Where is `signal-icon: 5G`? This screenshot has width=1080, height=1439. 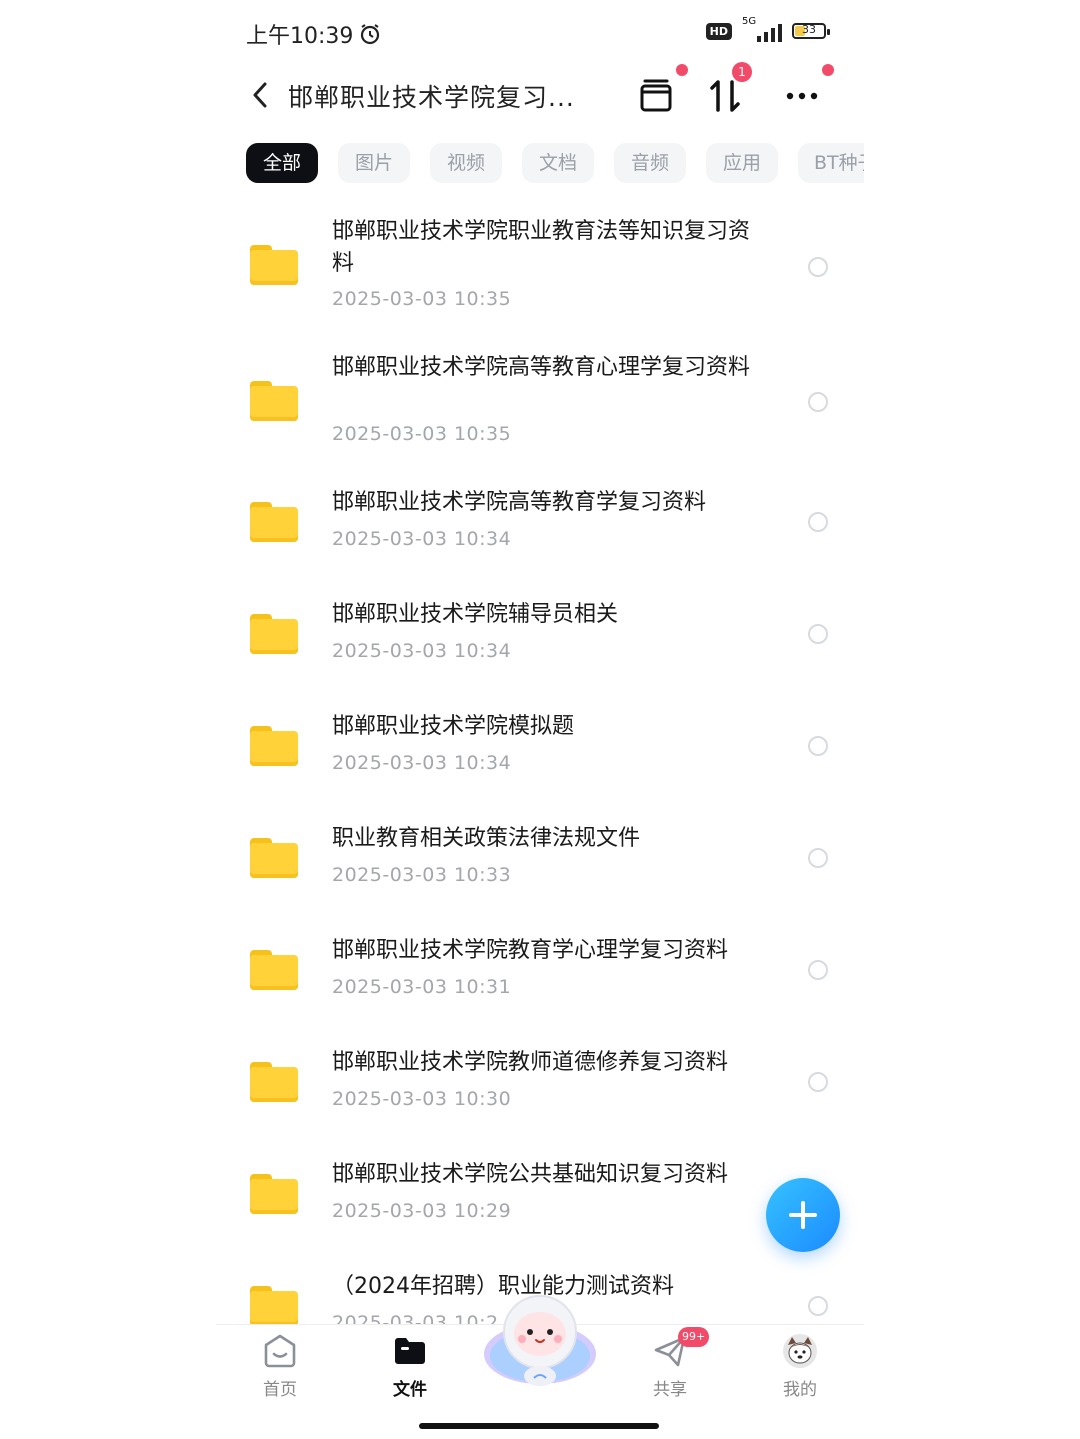
signal-icon: 5G is located at coordinates (762, 29).